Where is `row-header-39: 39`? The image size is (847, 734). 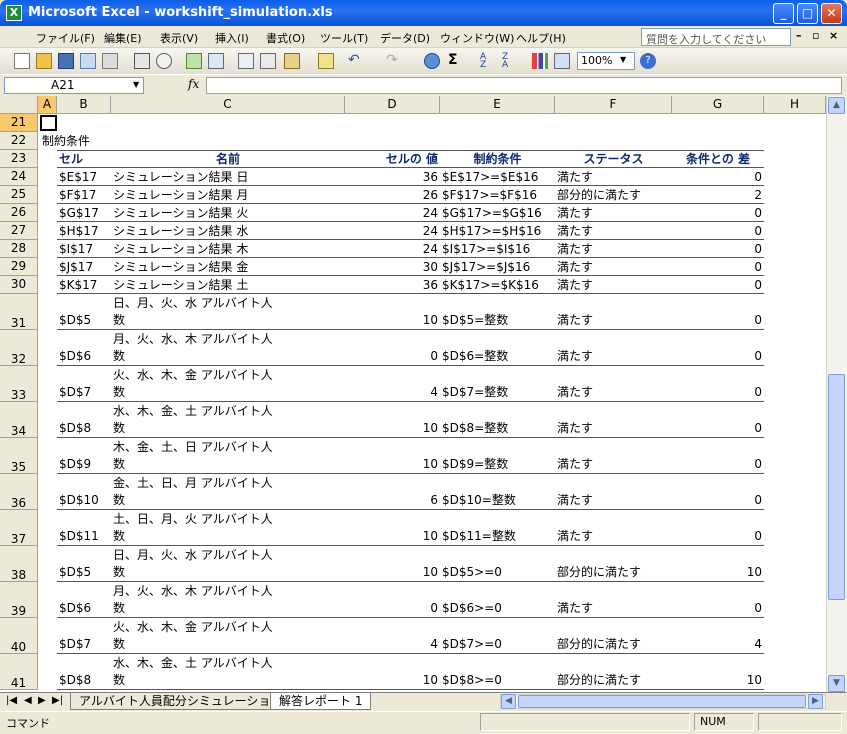
row-header-39: 39 is located at coordinates (19, 600).